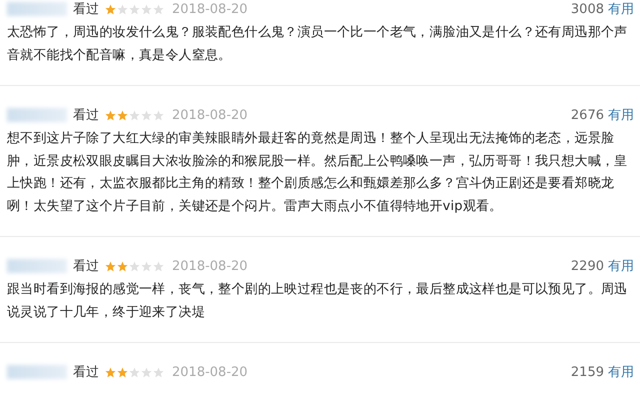 This screenshot has height=408, width=640. Describe the element at coordinates (317, 44) in the screenshot. I see `review-text: 太恐怖了，周迅的妆发什么鬼？服装配色什么鬼？演员一个比一个老气，满脸油又是什么？还有周迅那个声音就不能找个配音嘛，真是令人窒息。` at that location.